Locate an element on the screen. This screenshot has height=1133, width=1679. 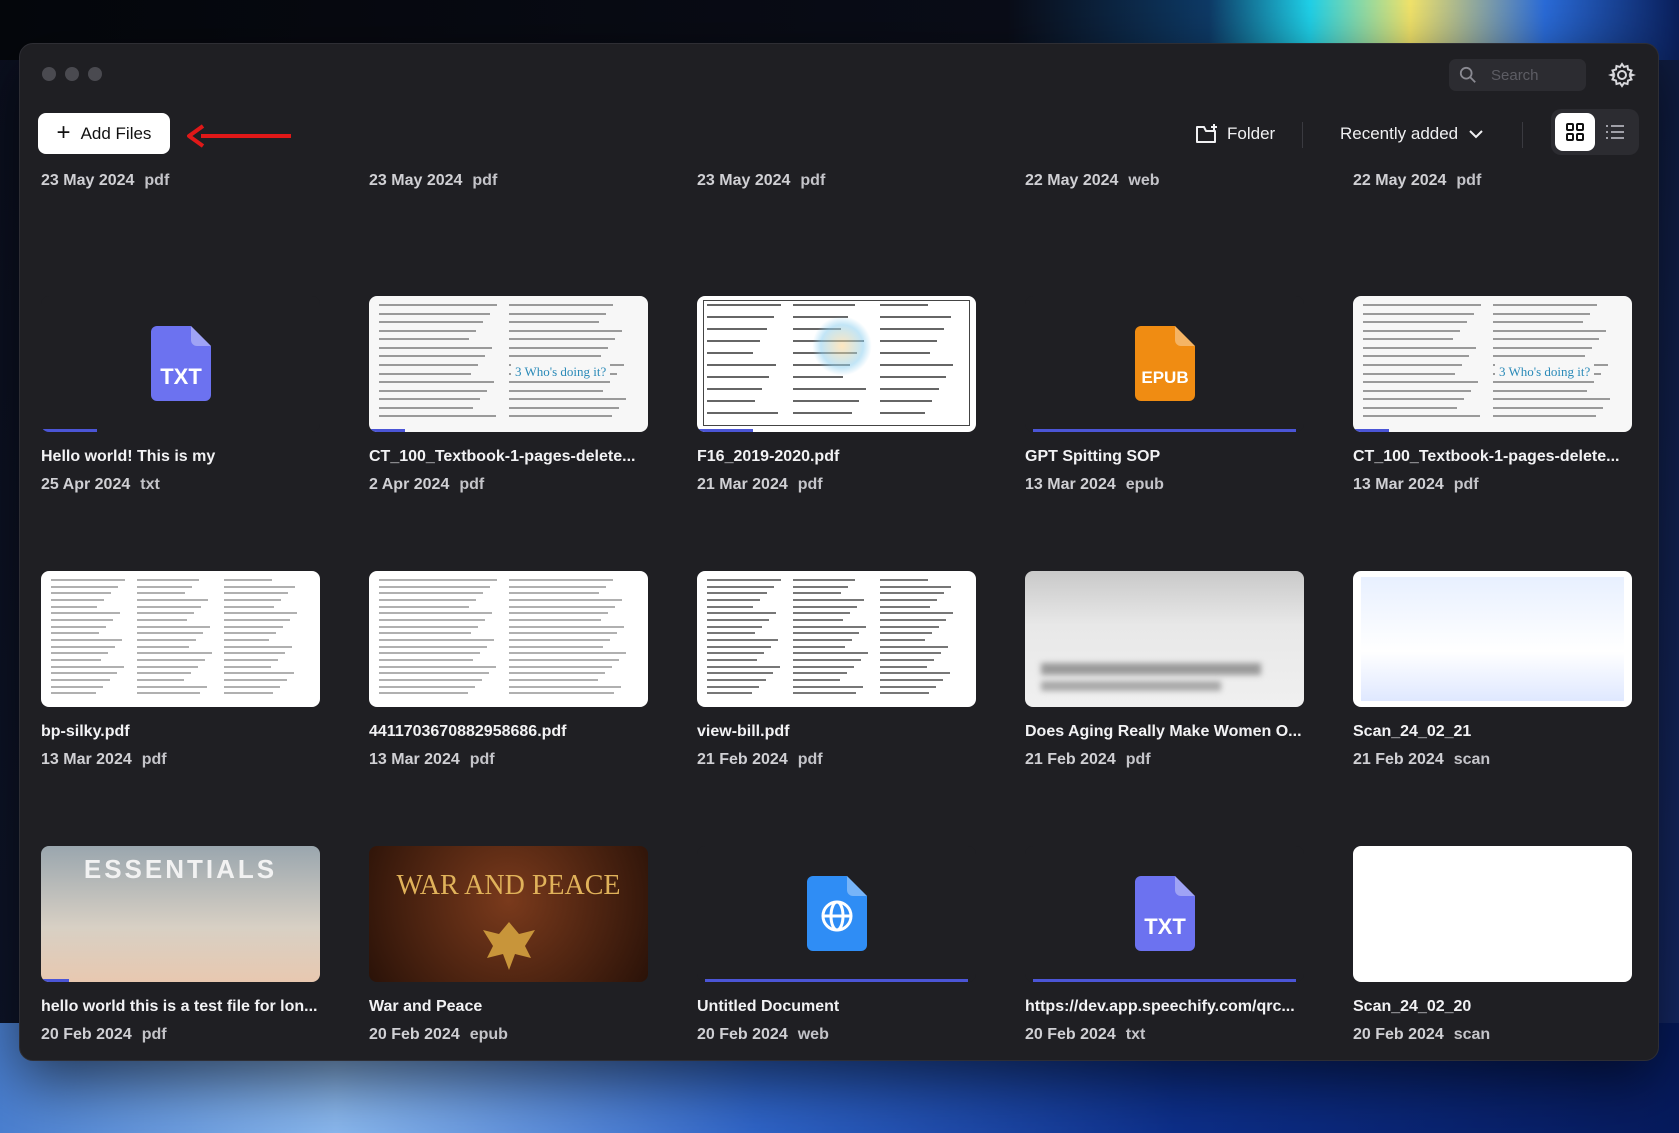
library-item-card: TXT Hello world! This is my 25 Apr 2024 txt is located at coordinates (180, 395).